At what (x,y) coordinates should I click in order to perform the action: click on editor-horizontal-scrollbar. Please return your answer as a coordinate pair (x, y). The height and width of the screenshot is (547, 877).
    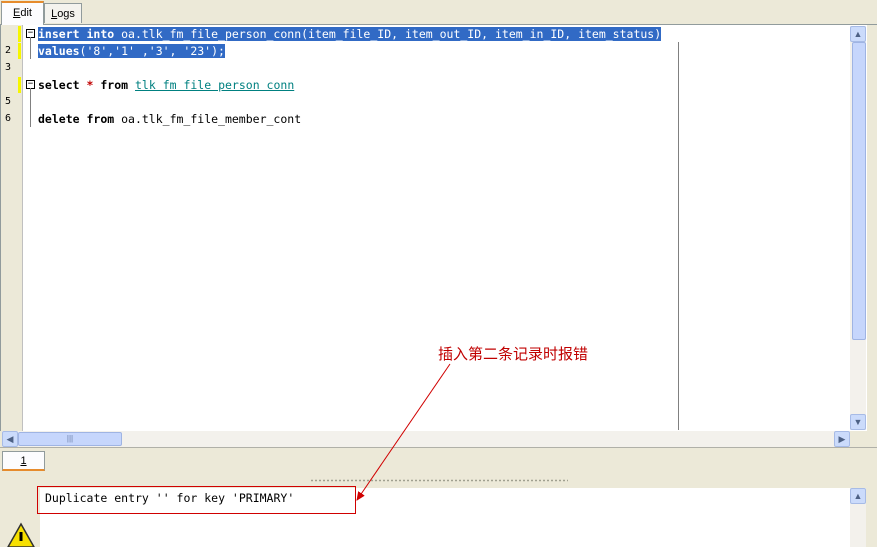
    Looking at the image, I should click on (426, 439).